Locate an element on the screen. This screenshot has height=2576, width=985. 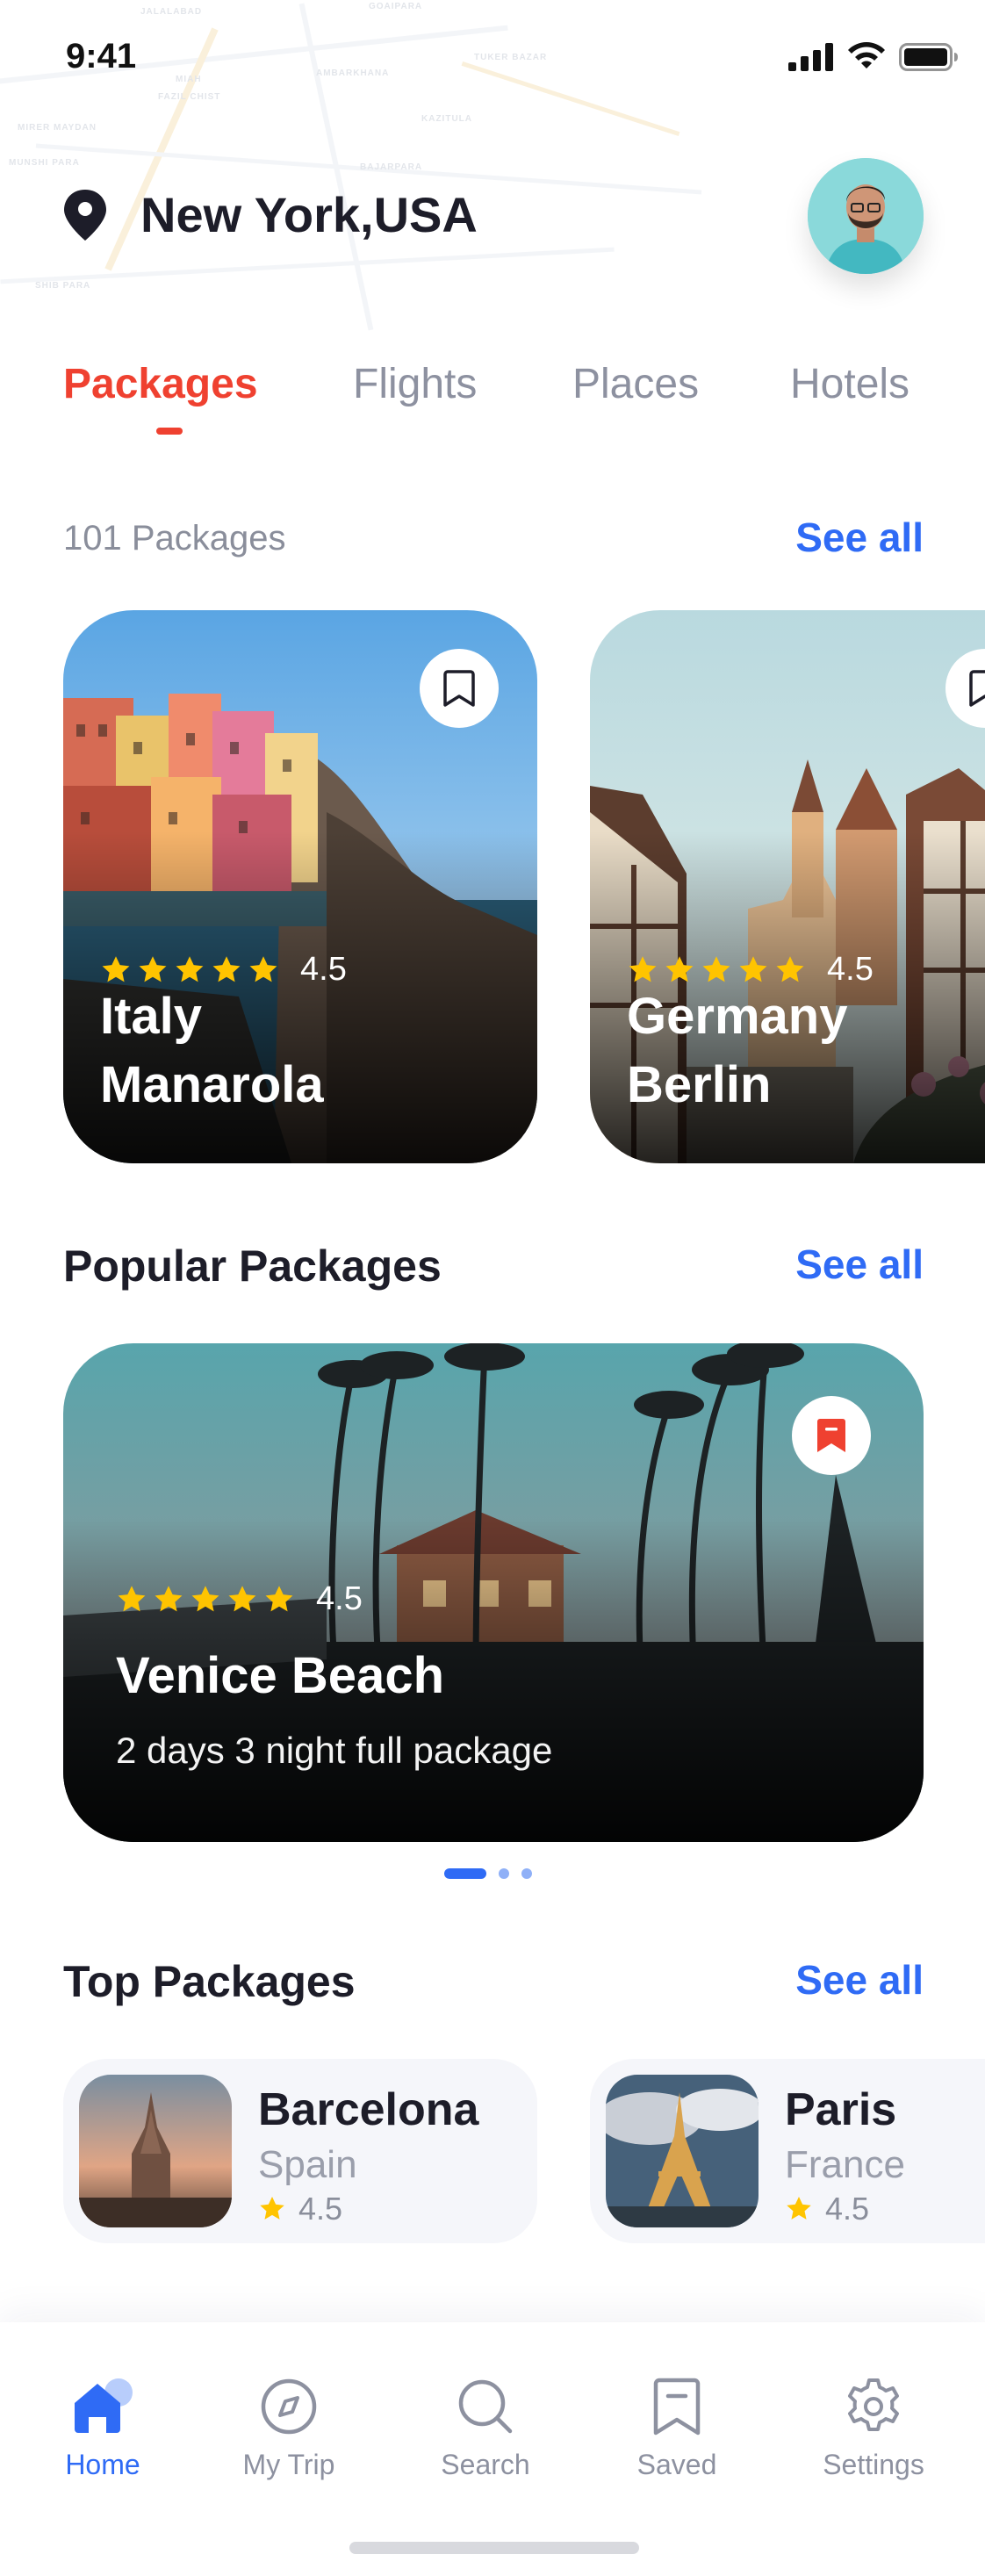
popular-title: Popular Packages is located at coordinates (253, 1266).